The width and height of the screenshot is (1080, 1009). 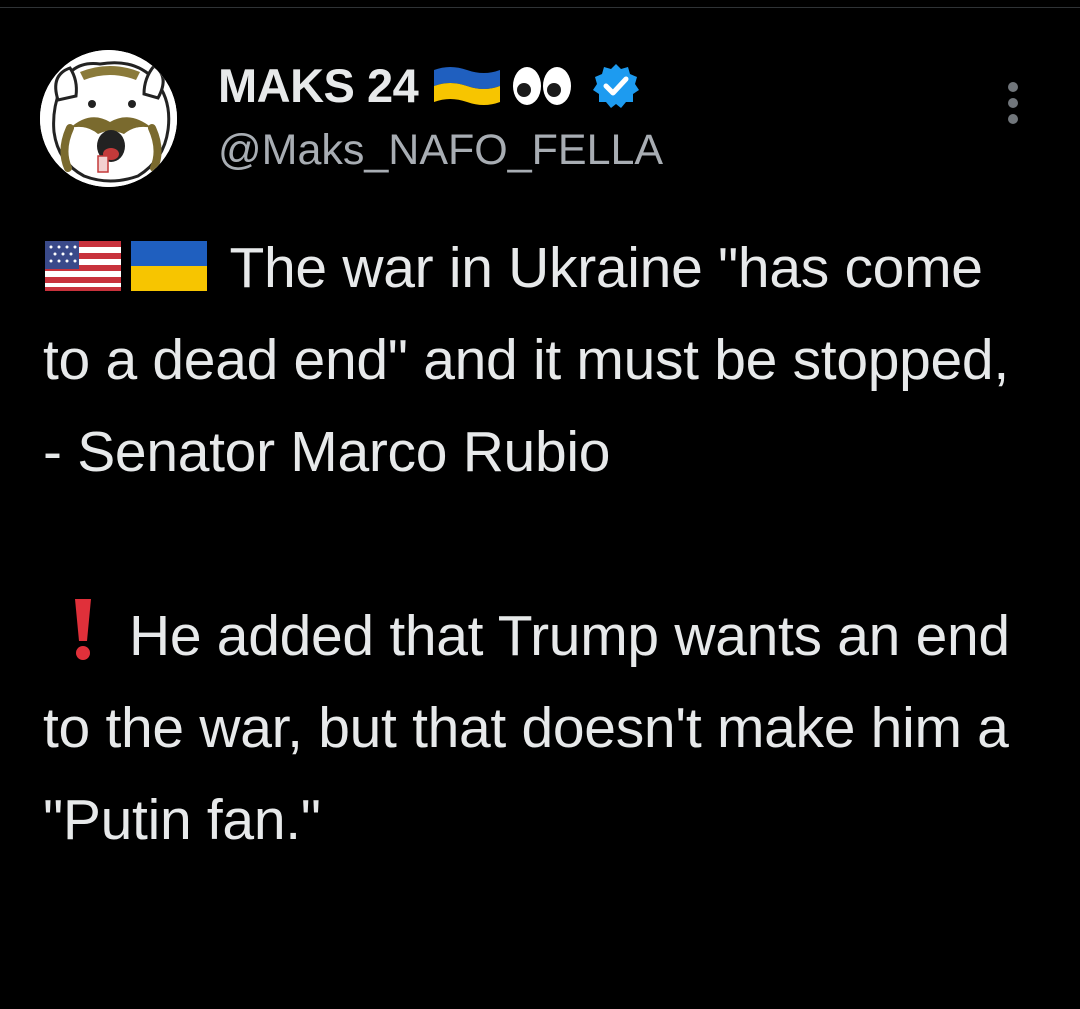 What do you see at coordinates (542, 86) in the screenshot?
I see `eyes-icon` at bounding box center [542, 86].